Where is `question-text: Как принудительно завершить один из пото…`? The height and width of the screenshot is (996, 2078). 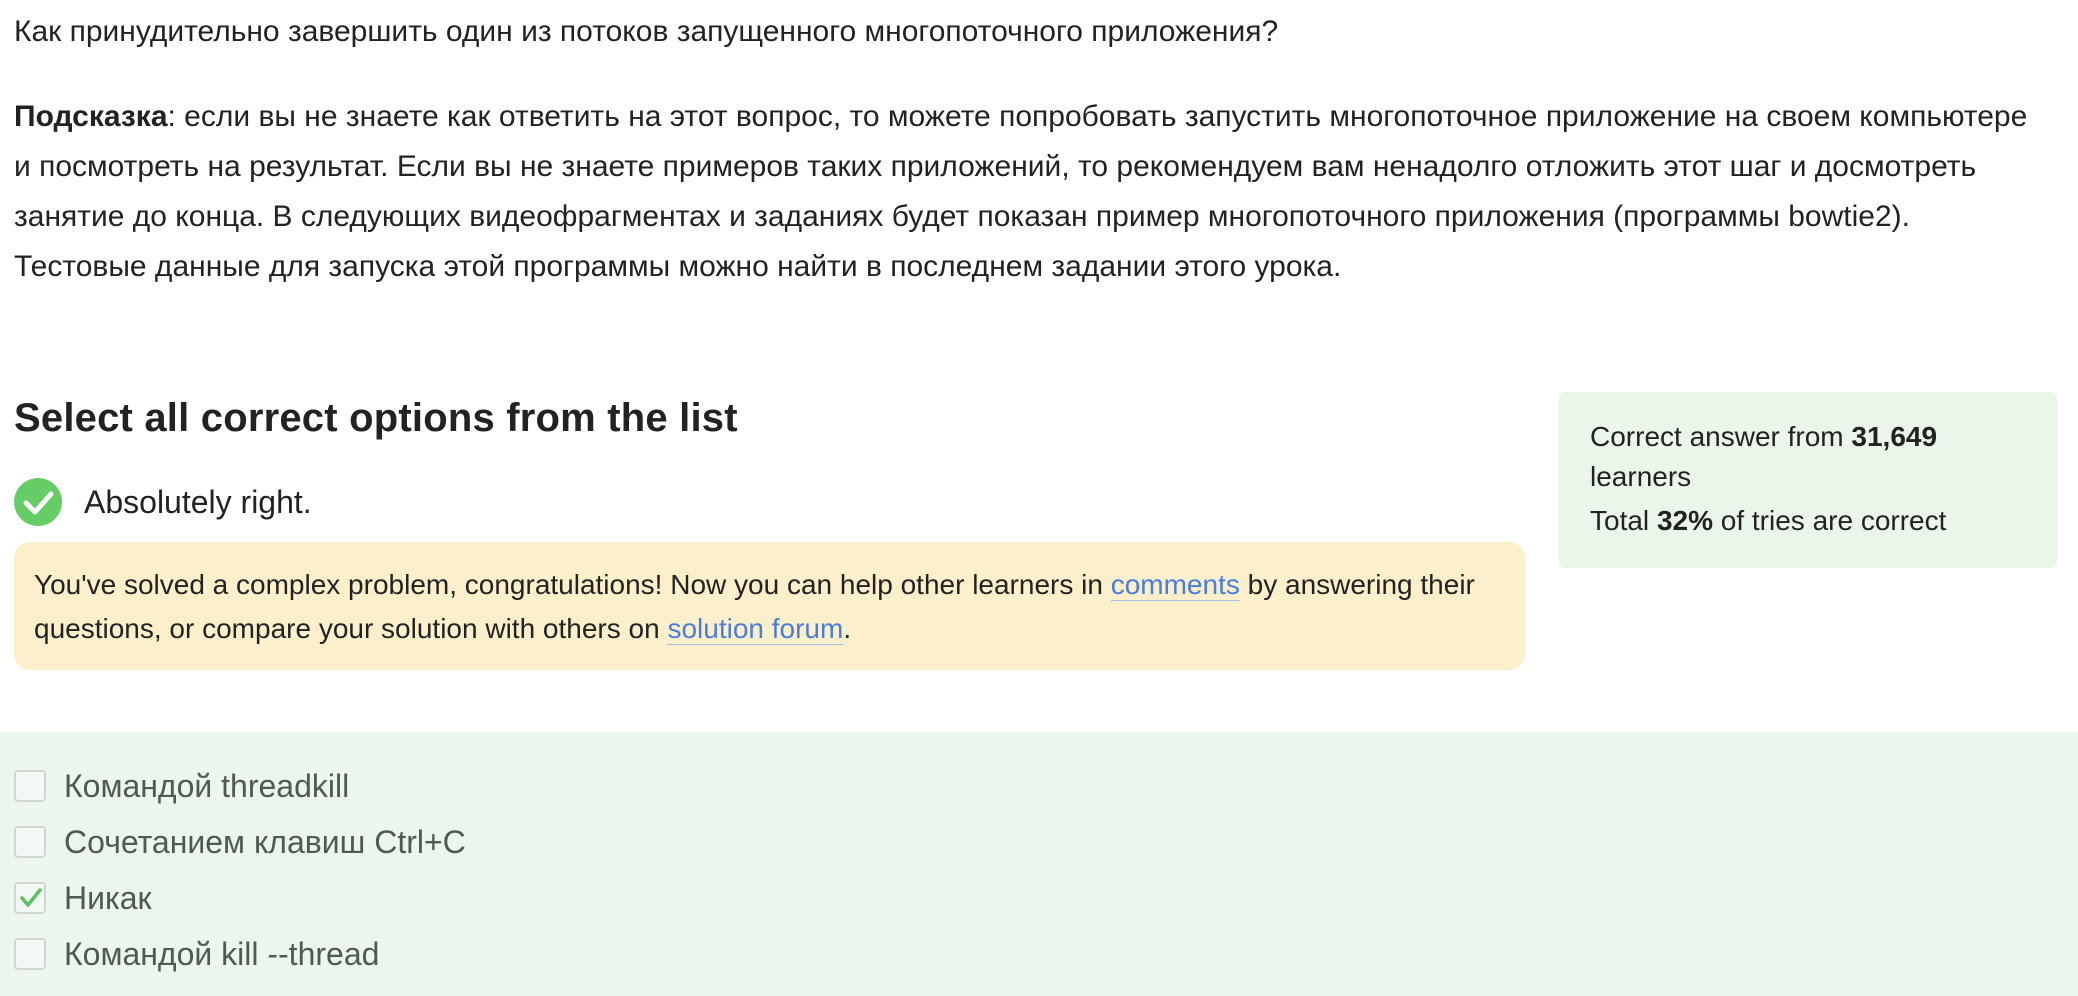
question-text: Как принудительно завершить один из пото… is located at coordinates (646, 31).